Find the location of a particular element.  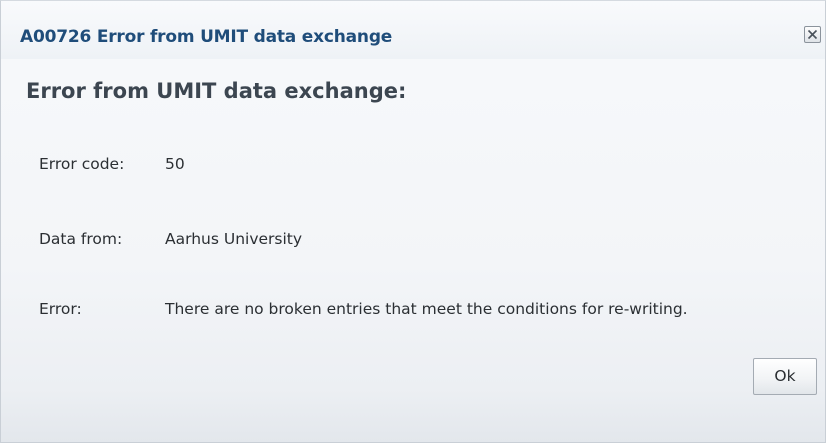

data-from-value: Aarhus University is located at coordinates (234, 239).